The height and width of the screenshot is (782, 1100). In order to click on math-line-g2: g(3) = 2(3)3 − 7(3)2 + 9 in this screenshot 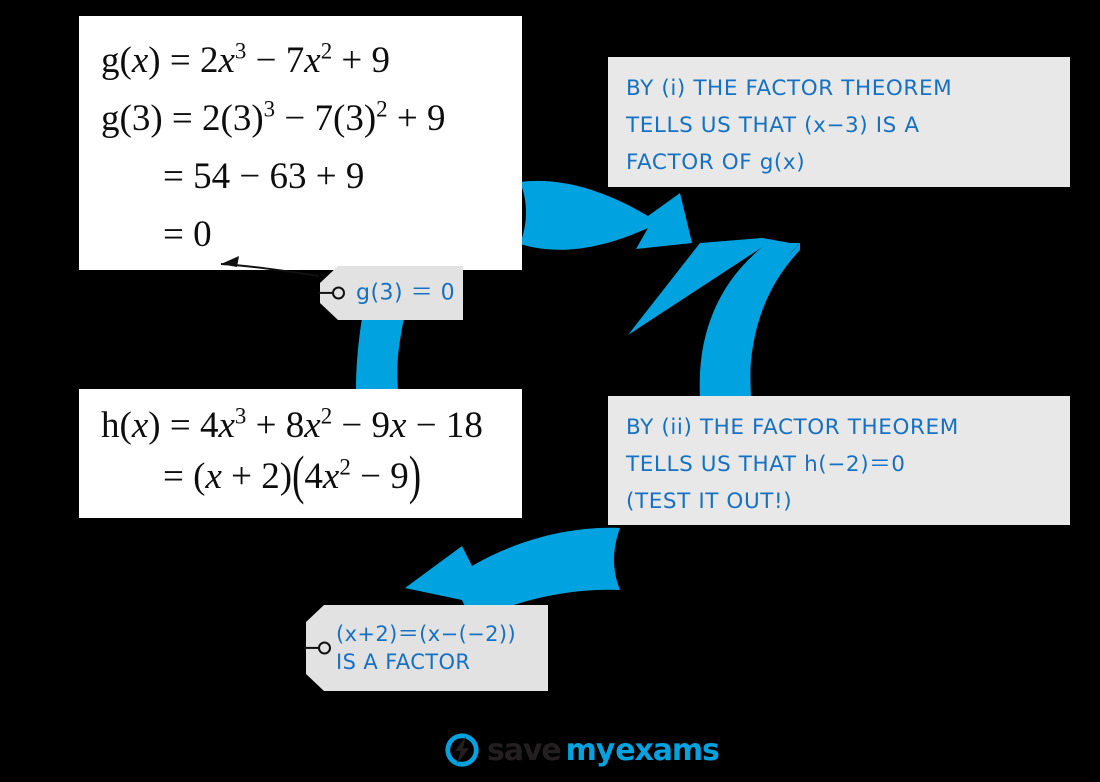, I will do `click(273, 117)`.